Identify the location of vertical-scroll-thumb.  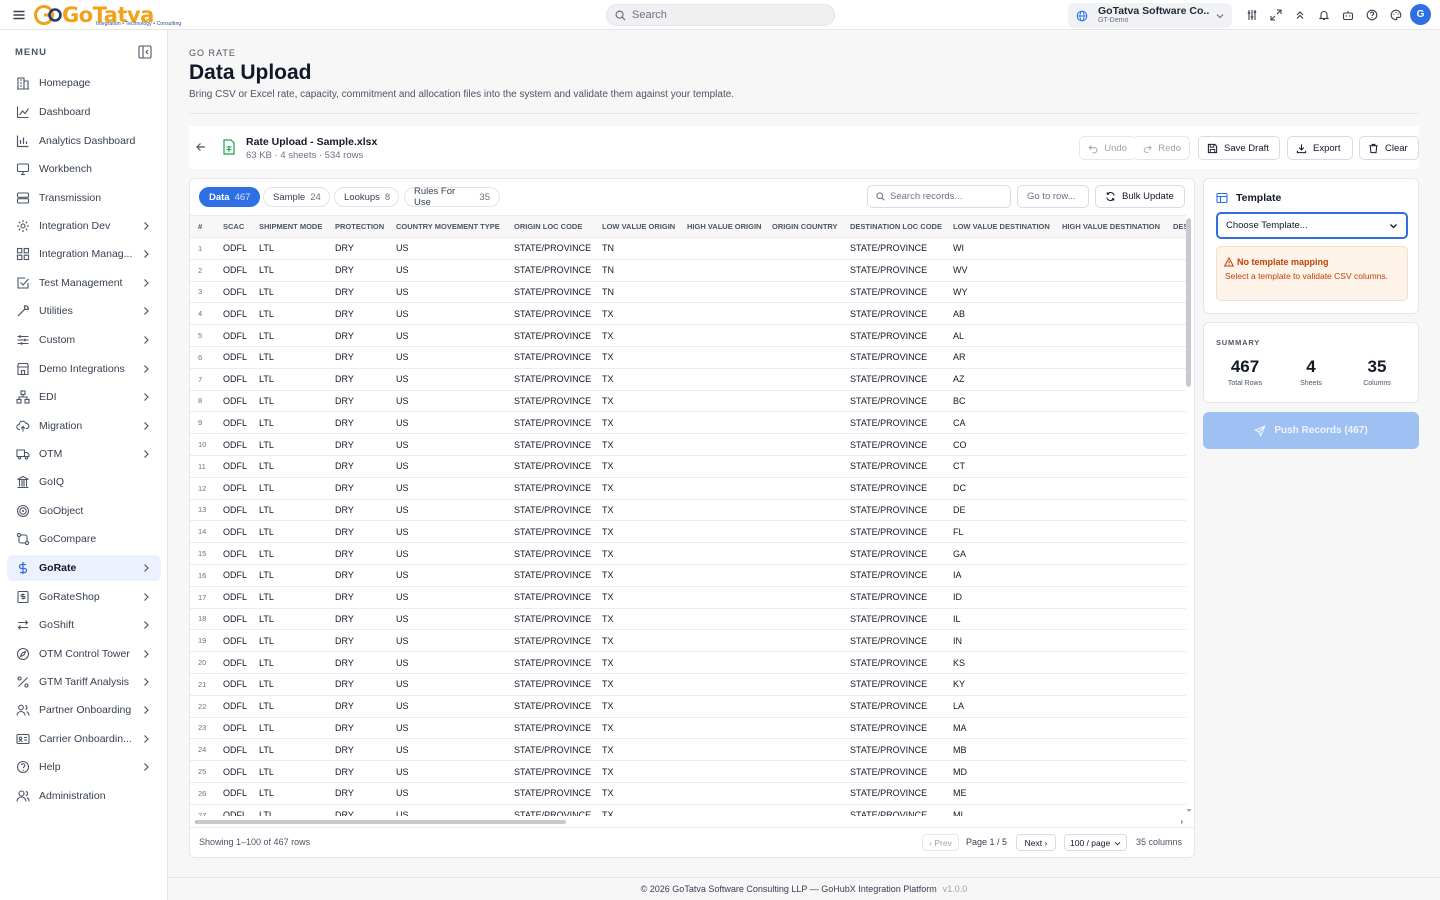
(1188, 303).